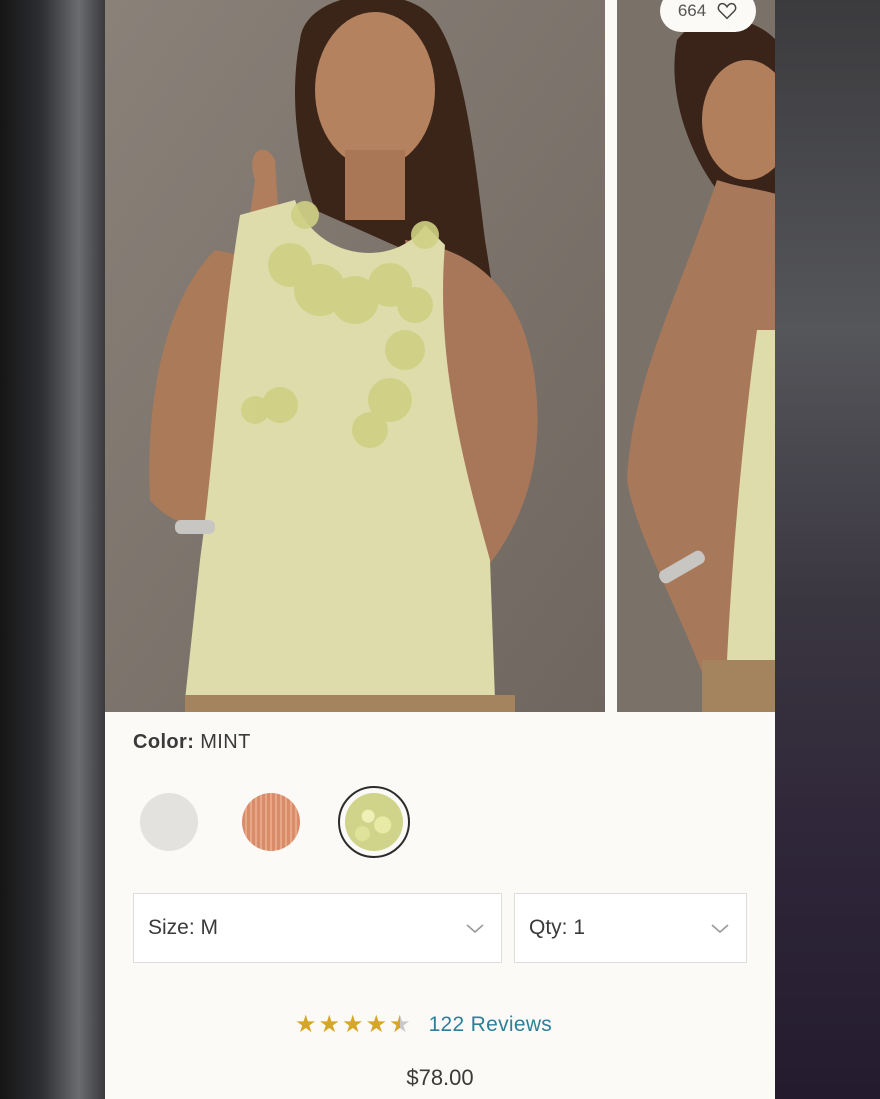 The height and width of the screenshot is (1099, 880). Describe the element at coordinates (696, 356) in the screenshot. I see `product-image-back` at that location.